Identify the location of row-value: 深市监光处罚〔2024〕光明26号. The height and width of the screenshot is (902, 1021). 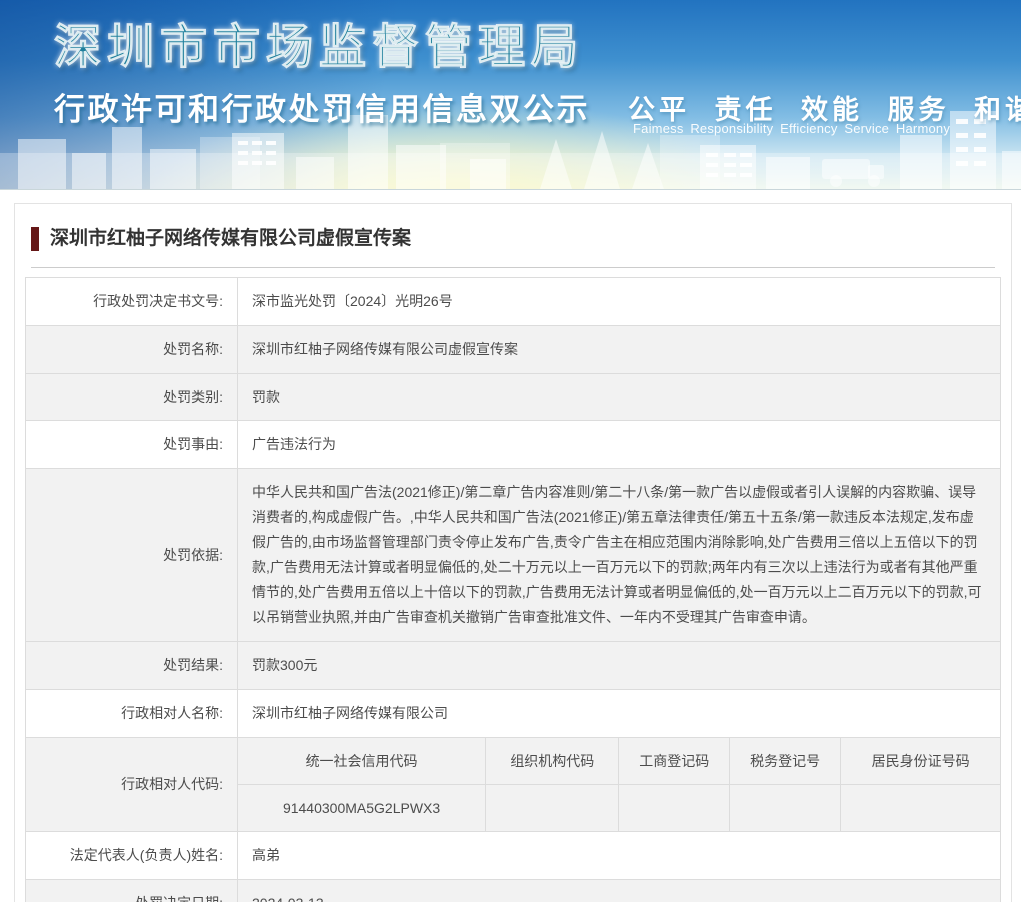
(619, 301).